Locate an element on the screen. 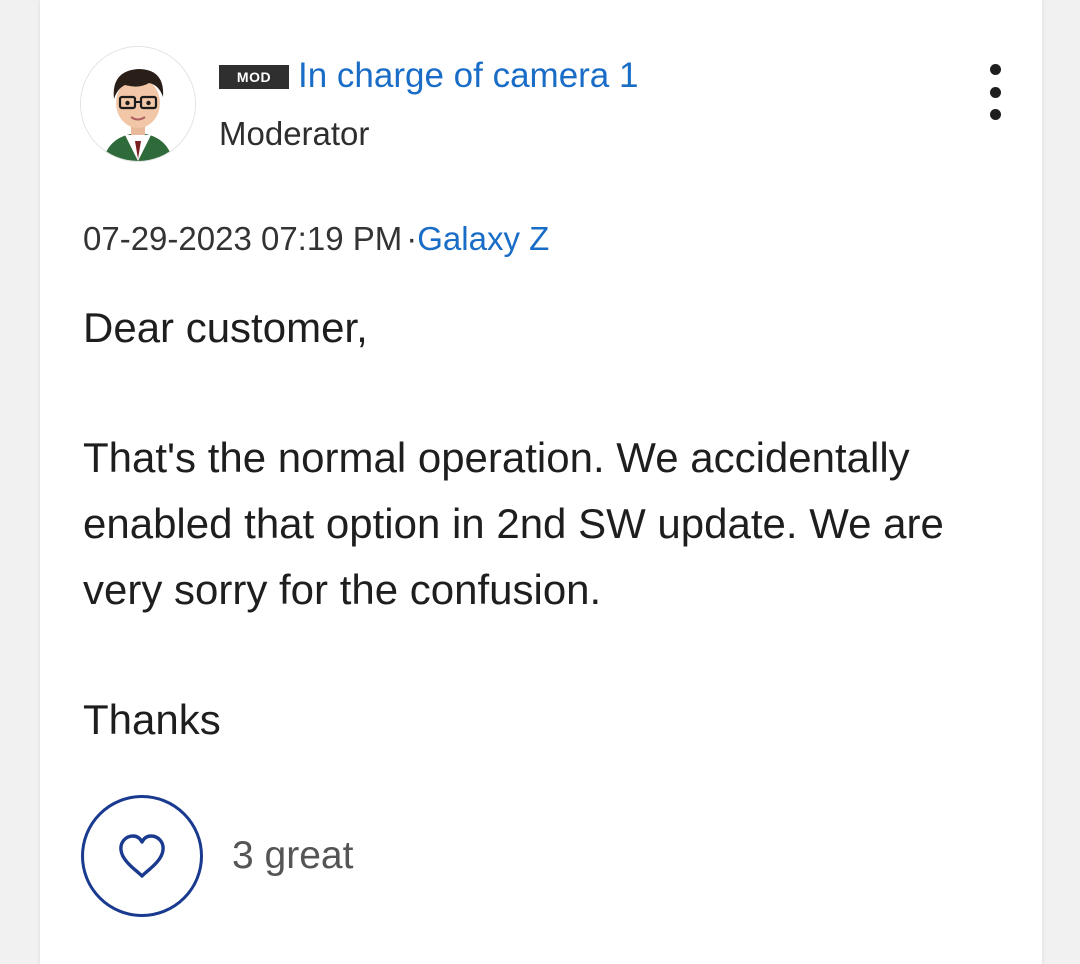 The width and height of the screenshot is (1080, 964). board-link: Galaxy Z is located at coordinates (483, 238).